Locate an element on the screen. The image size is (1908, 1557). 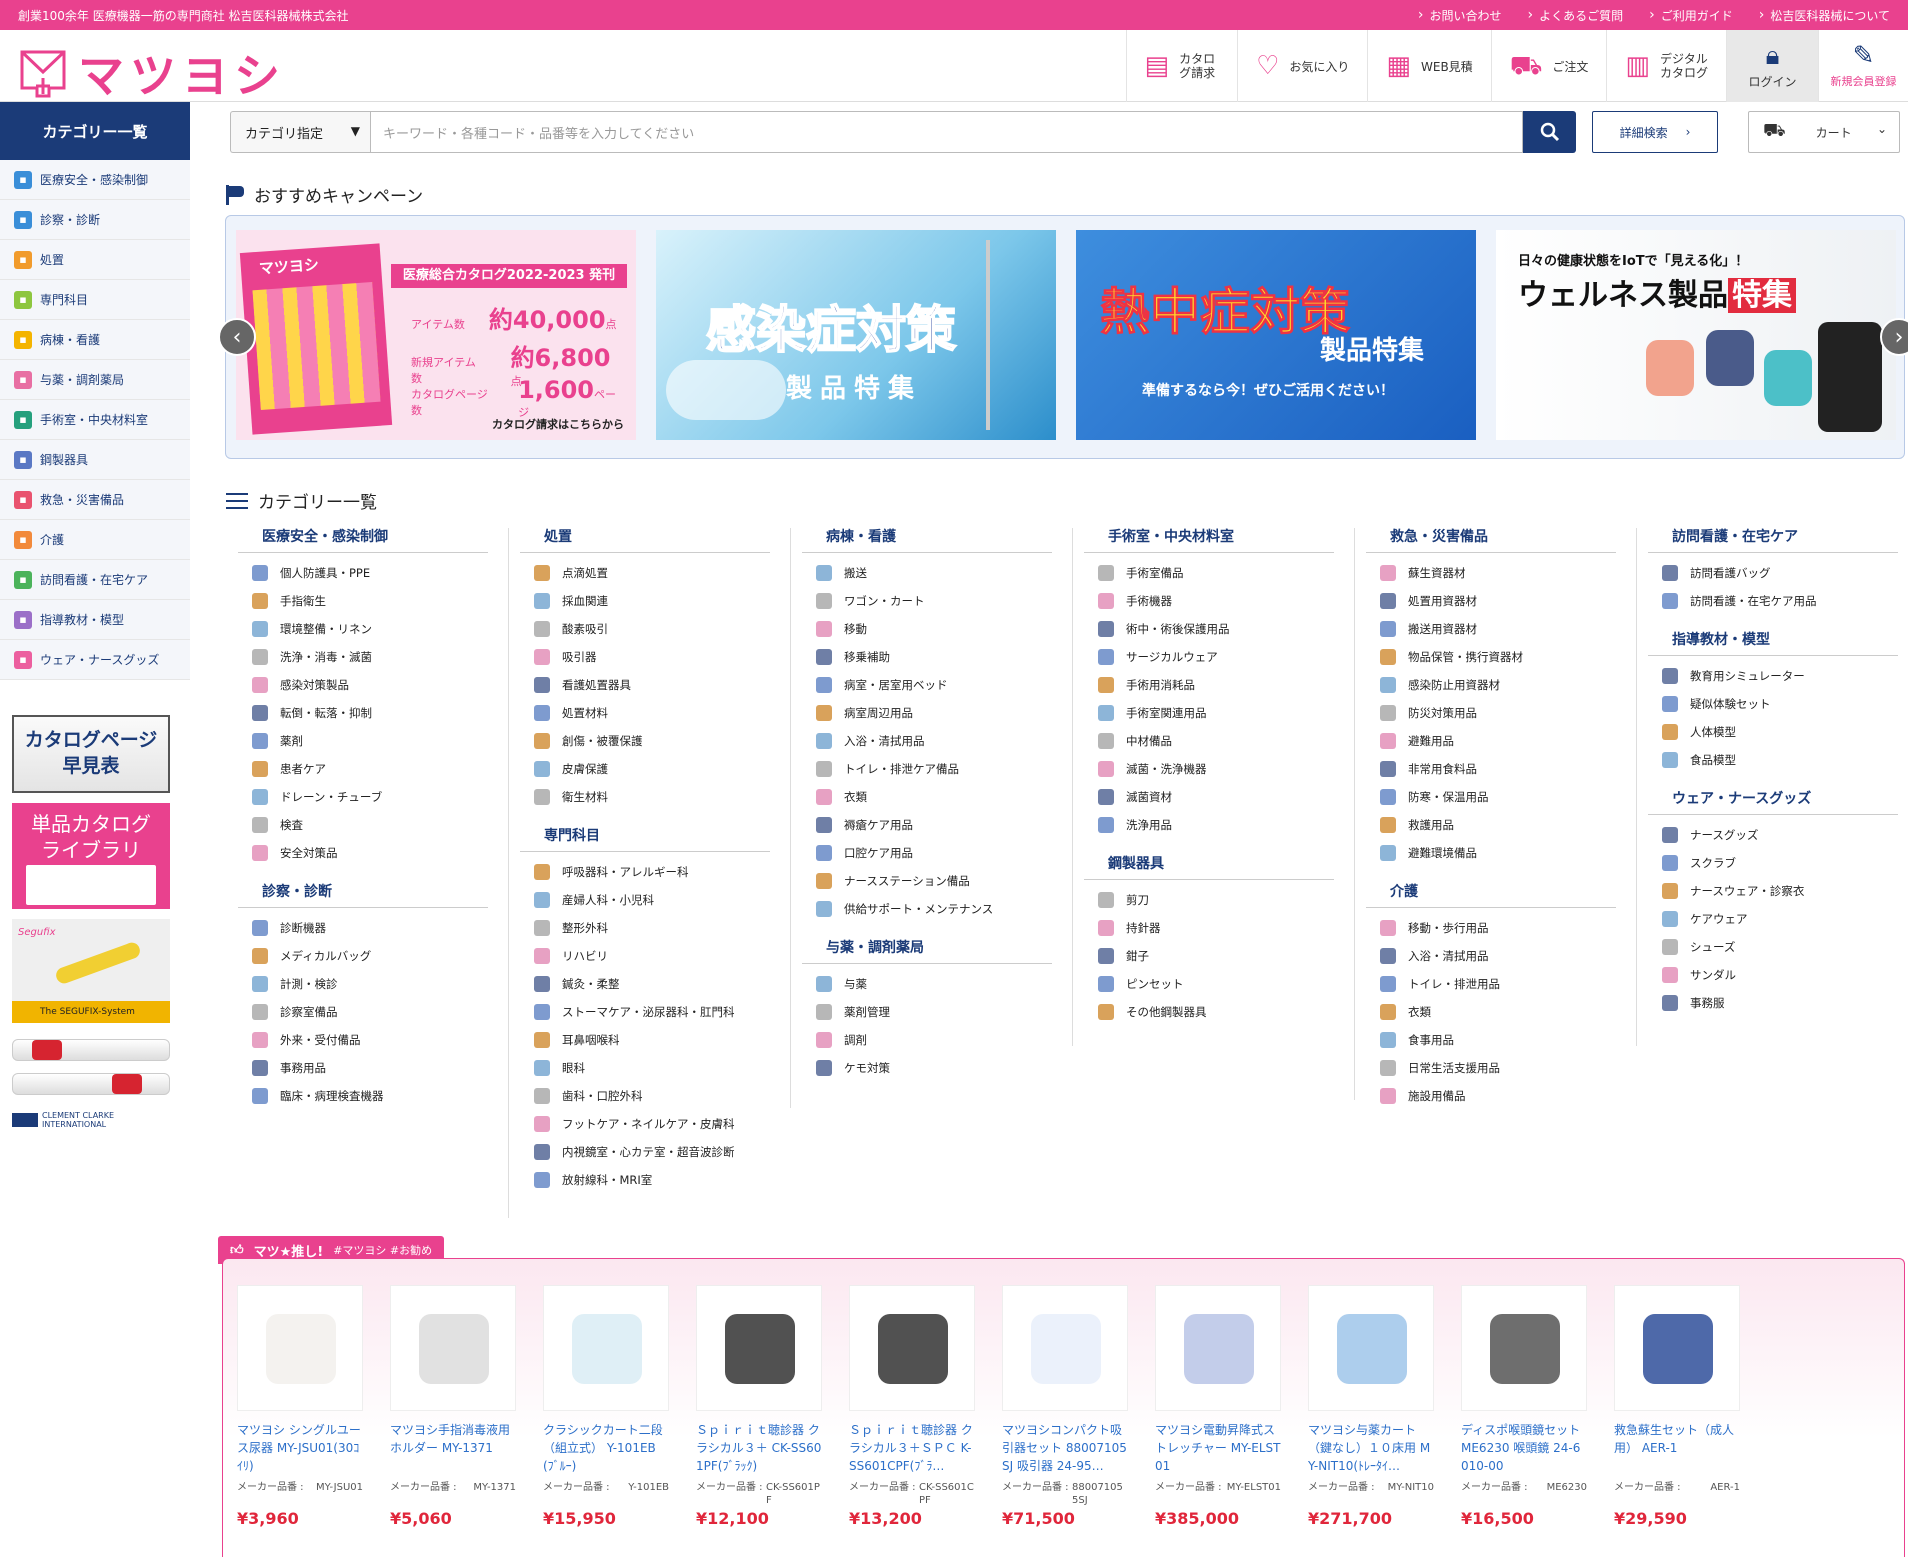
category-link: 事務用品 is located at coordinates (364, 1068).